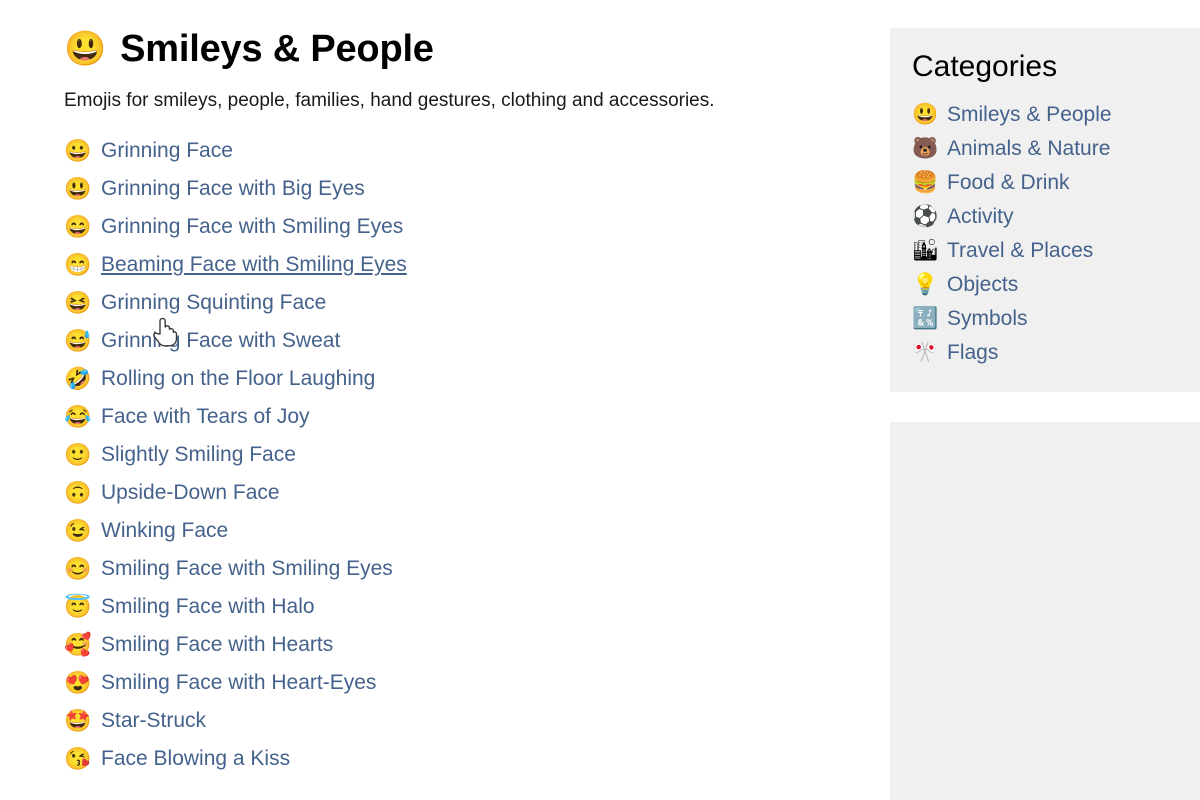 The height and width of the screenshot is (800, 1200). I want to click on category-link: Objects, so click(982, 285).